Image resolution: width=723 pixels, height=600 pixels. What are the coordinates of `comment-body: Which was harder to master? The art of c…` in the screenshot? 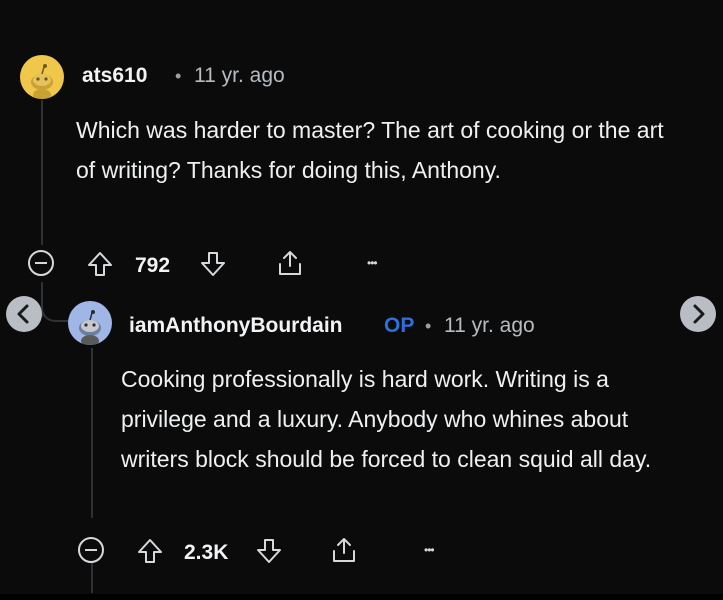 It's located at (370, 150).